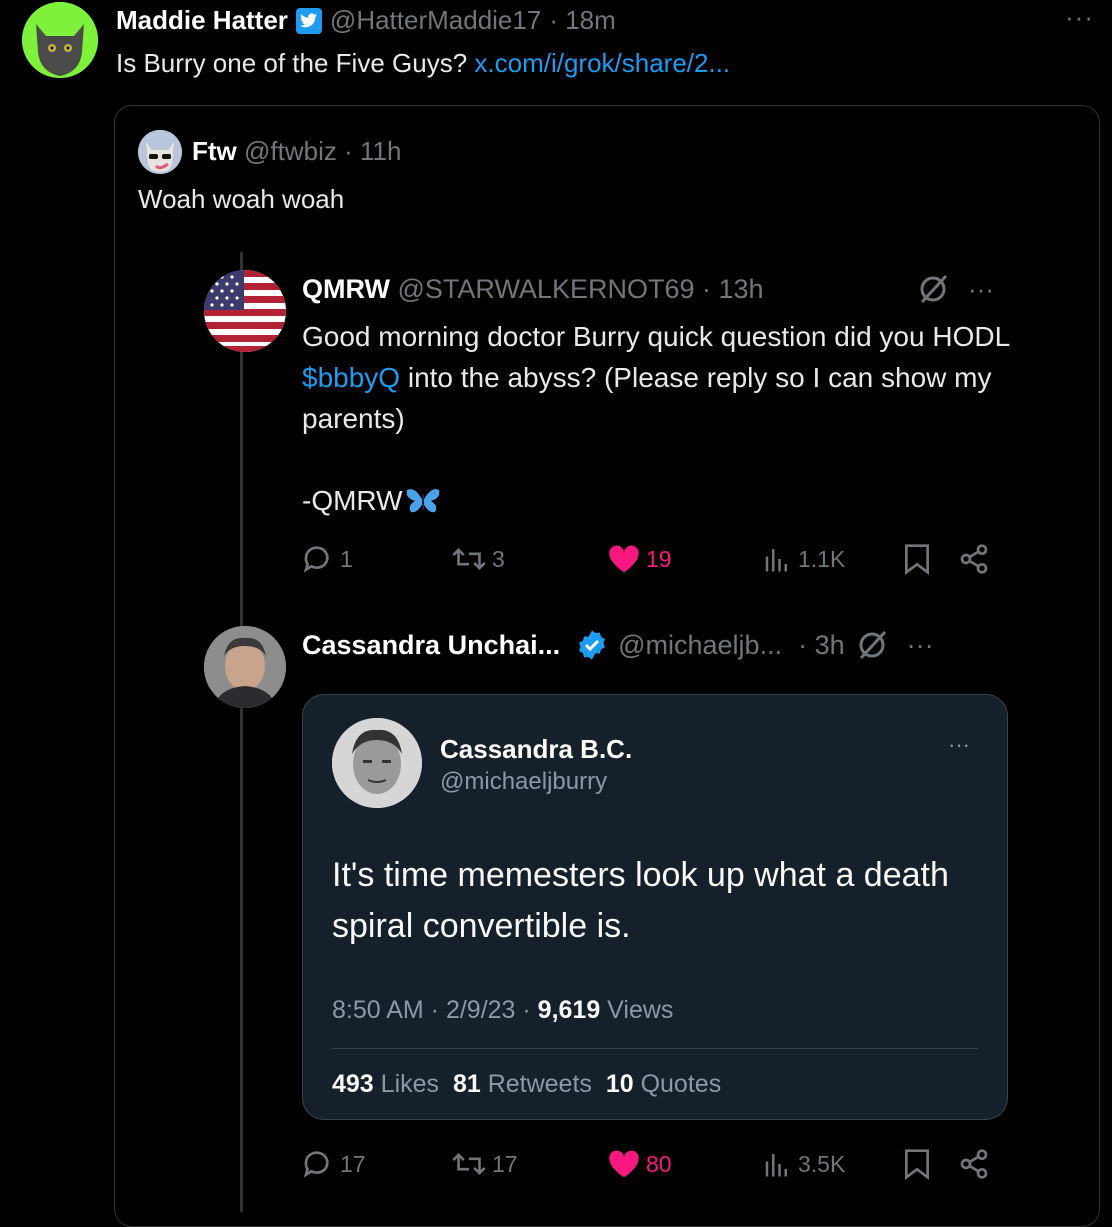 Image resolution: width=1112 pixels, height=1227 pixels. Describe the element at coordinates (685, 1164) in the screenshot. I see `like-action: 80` at that location.